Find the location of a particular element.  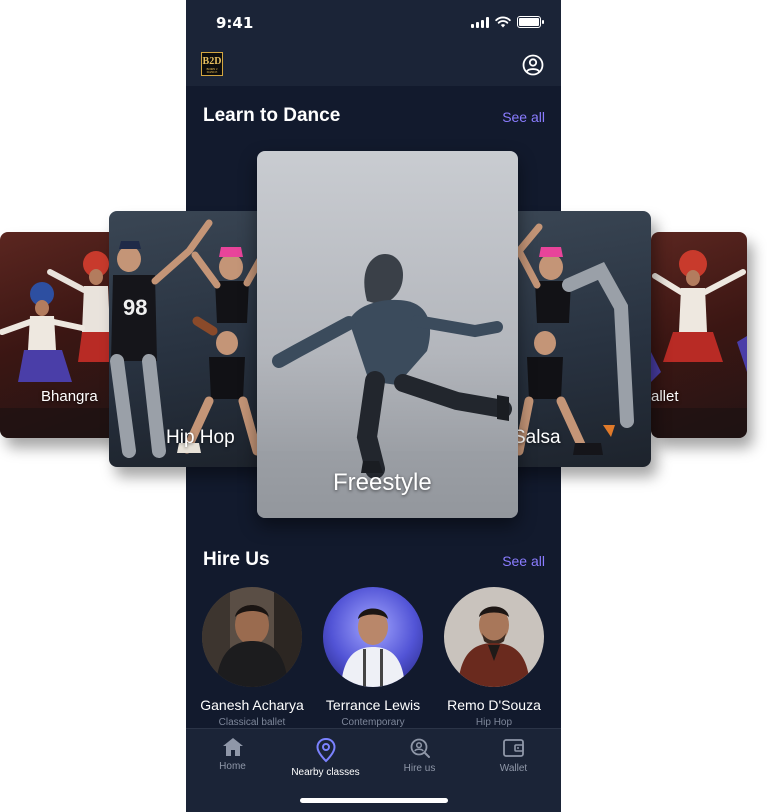

person-name: Ganesh Acharya is located at coordinates (252, 705).